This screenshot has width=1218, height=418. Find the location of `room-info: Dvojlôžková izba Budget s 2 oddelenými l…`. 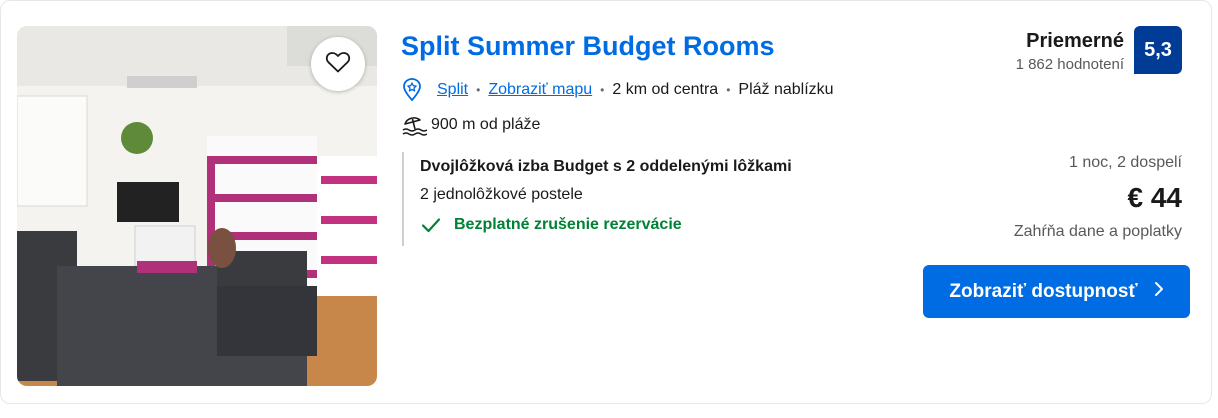

room-info: Dvojlôžková izba Budget s 2 oddelenými l… is located at coordinates (612, 199).